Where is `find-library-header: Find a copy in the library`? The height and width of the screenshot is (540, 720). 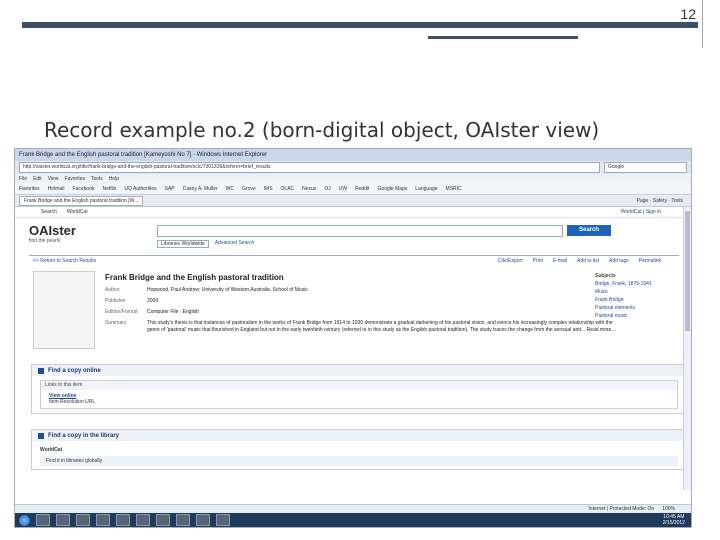 find-library-header: Find a copy in the library is located at coordinates (359, 435).